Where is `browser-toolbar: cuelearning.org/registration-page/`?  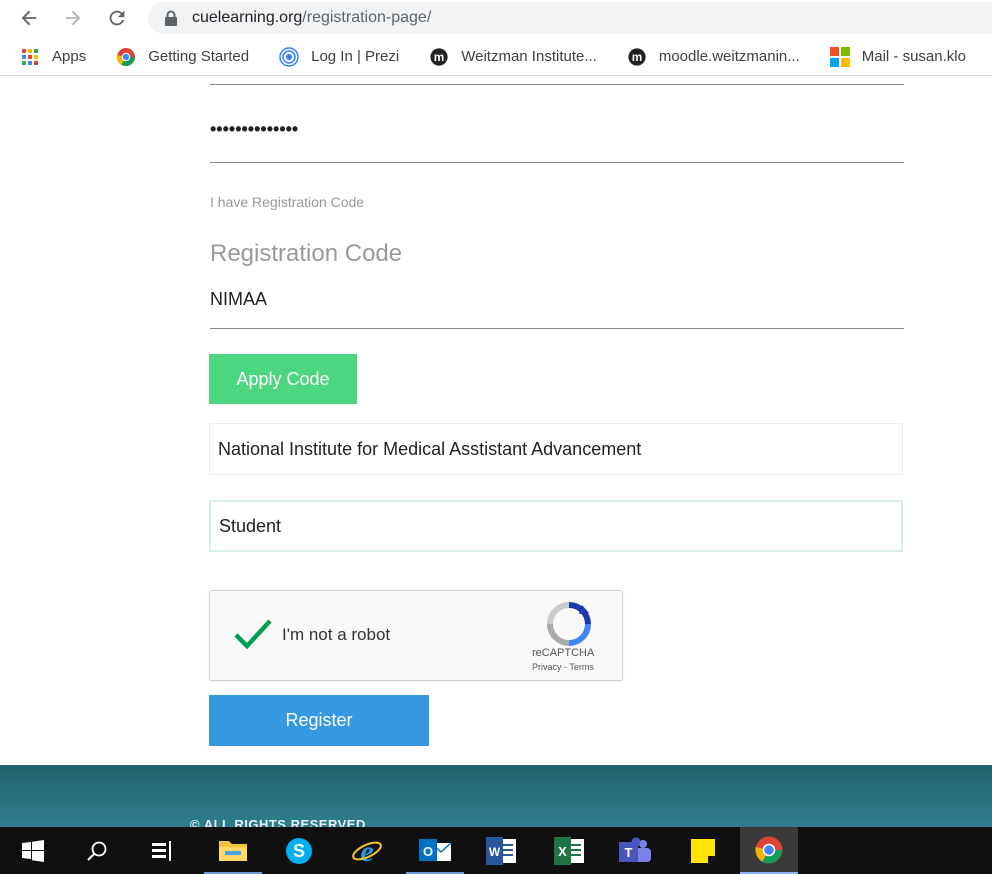
browser-toolbar: cuelearning.org/registration-page/ is located at coordinates (496, 18).